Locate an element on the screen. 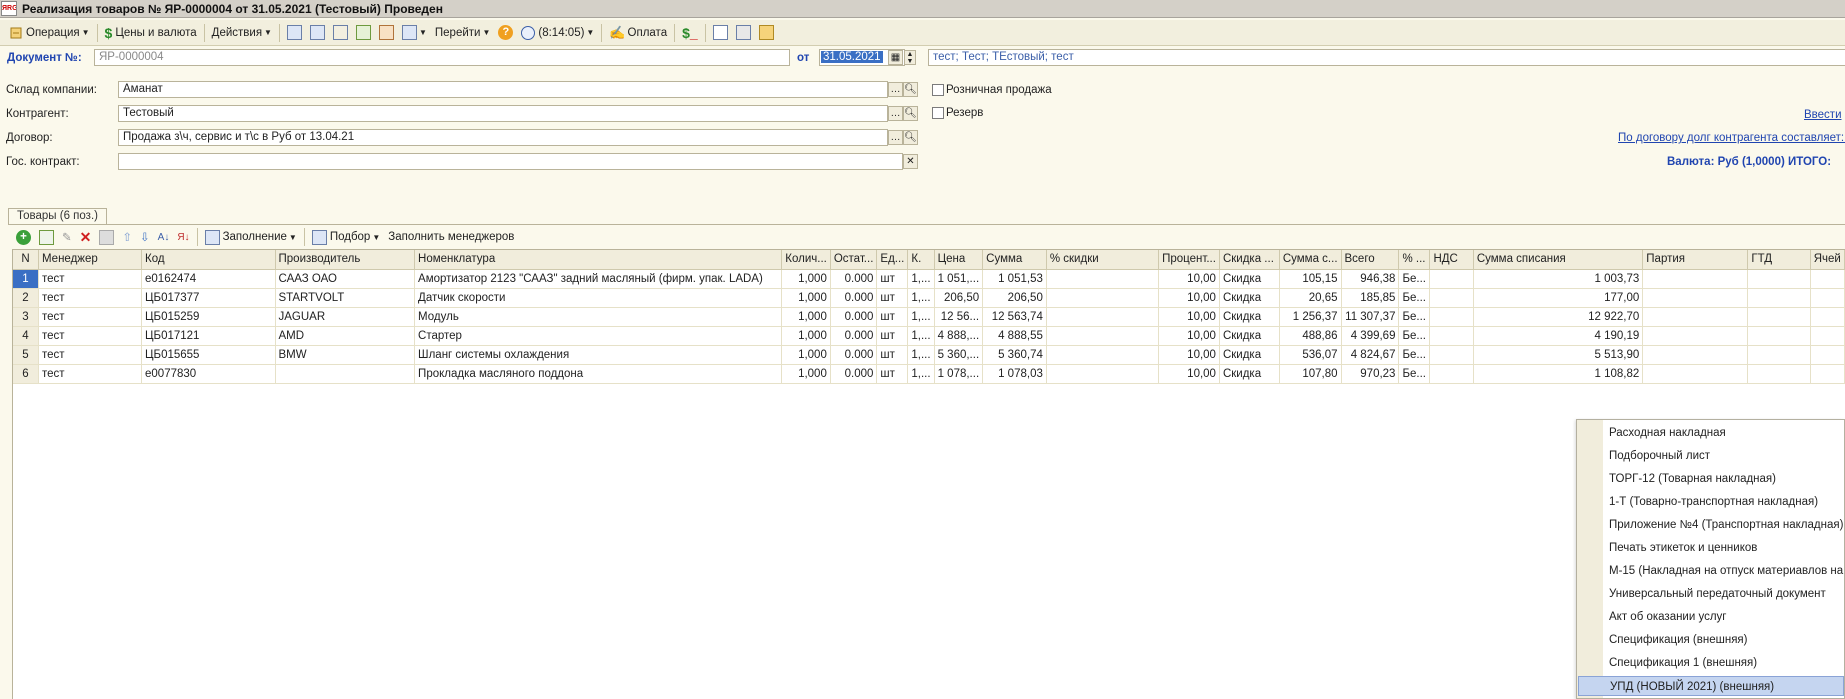  help-button: ? is located at coordinates (505, 33).